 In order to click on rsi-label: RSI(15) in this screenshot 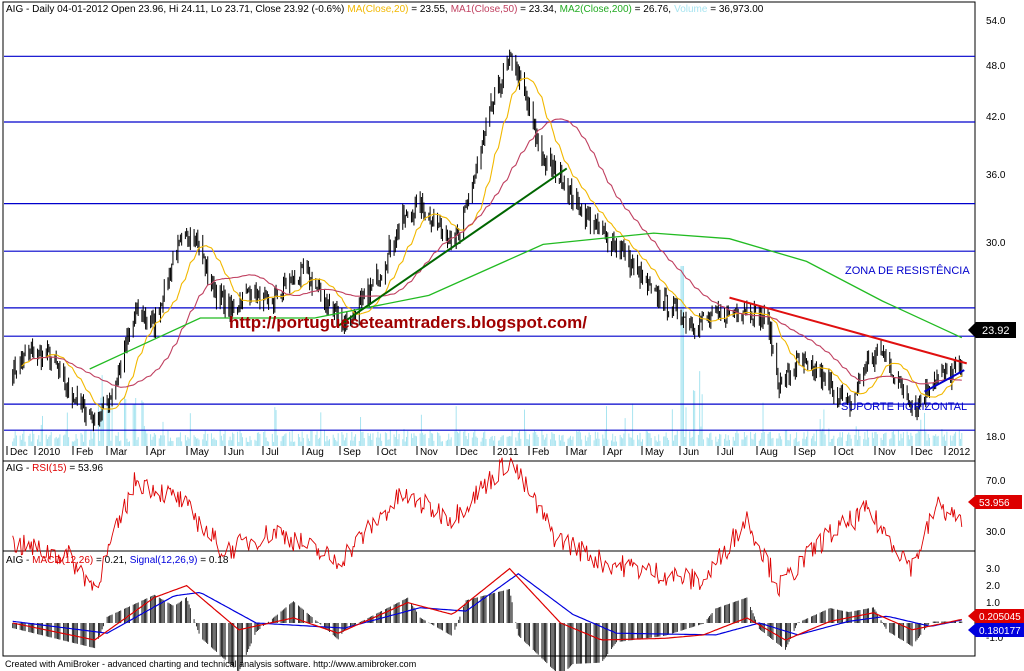, I will do `click(49, 468)`.